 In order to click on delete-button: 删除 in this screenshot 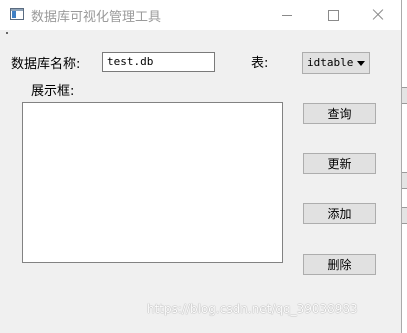, I will do `click(339, 264)`.